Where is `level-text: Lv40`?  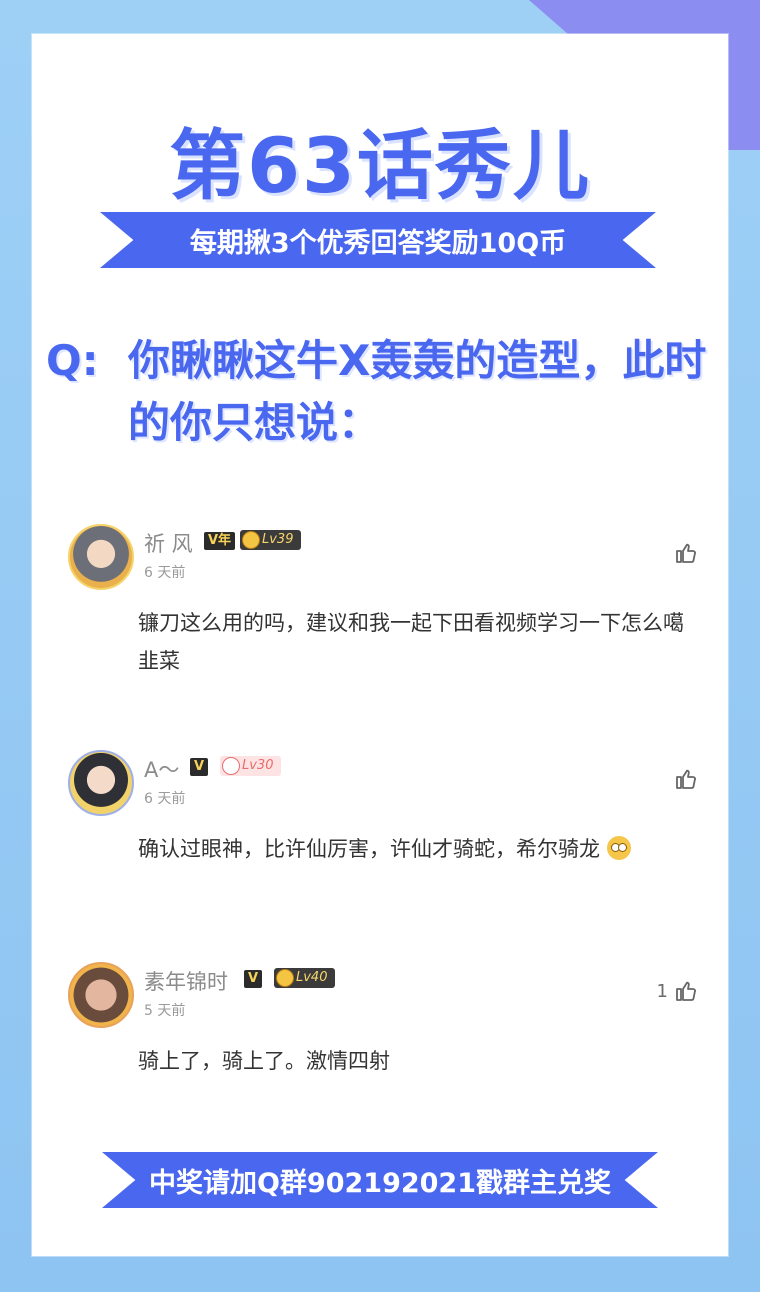 level-text: Lv40 is located at coordinates (312, 977).